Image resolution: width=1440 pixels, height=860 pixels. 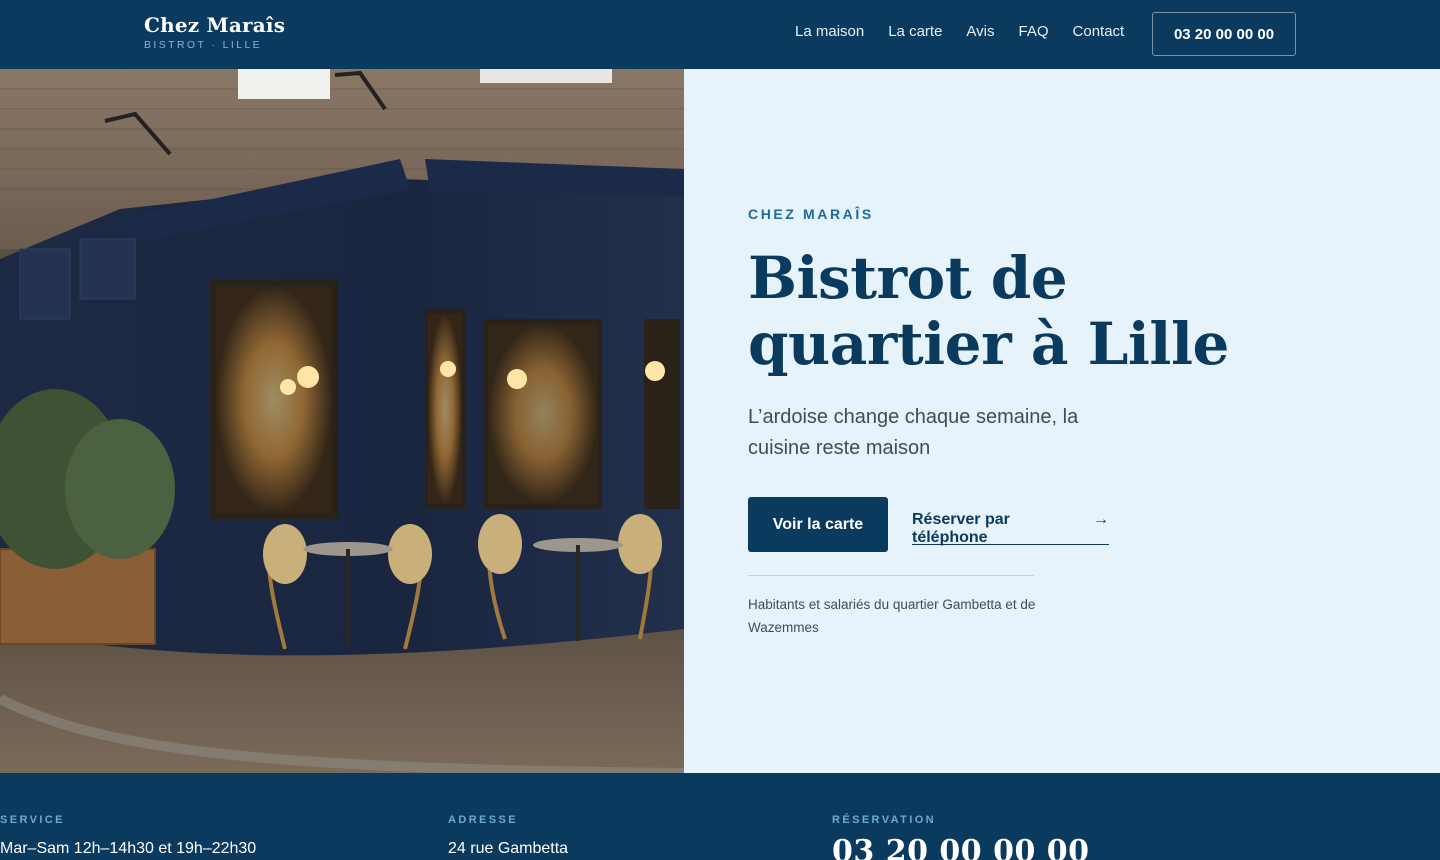 I want to click on info-reservation-label: RÉSERVATION, so click(x=884, y=820).